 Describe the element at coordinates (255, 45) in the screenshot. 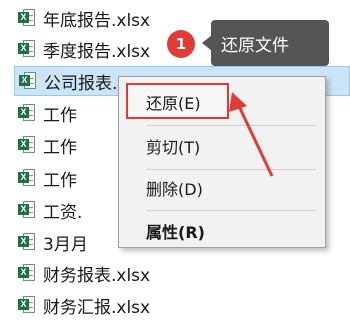

I see `tooltip-text: 还原文件` at that location.